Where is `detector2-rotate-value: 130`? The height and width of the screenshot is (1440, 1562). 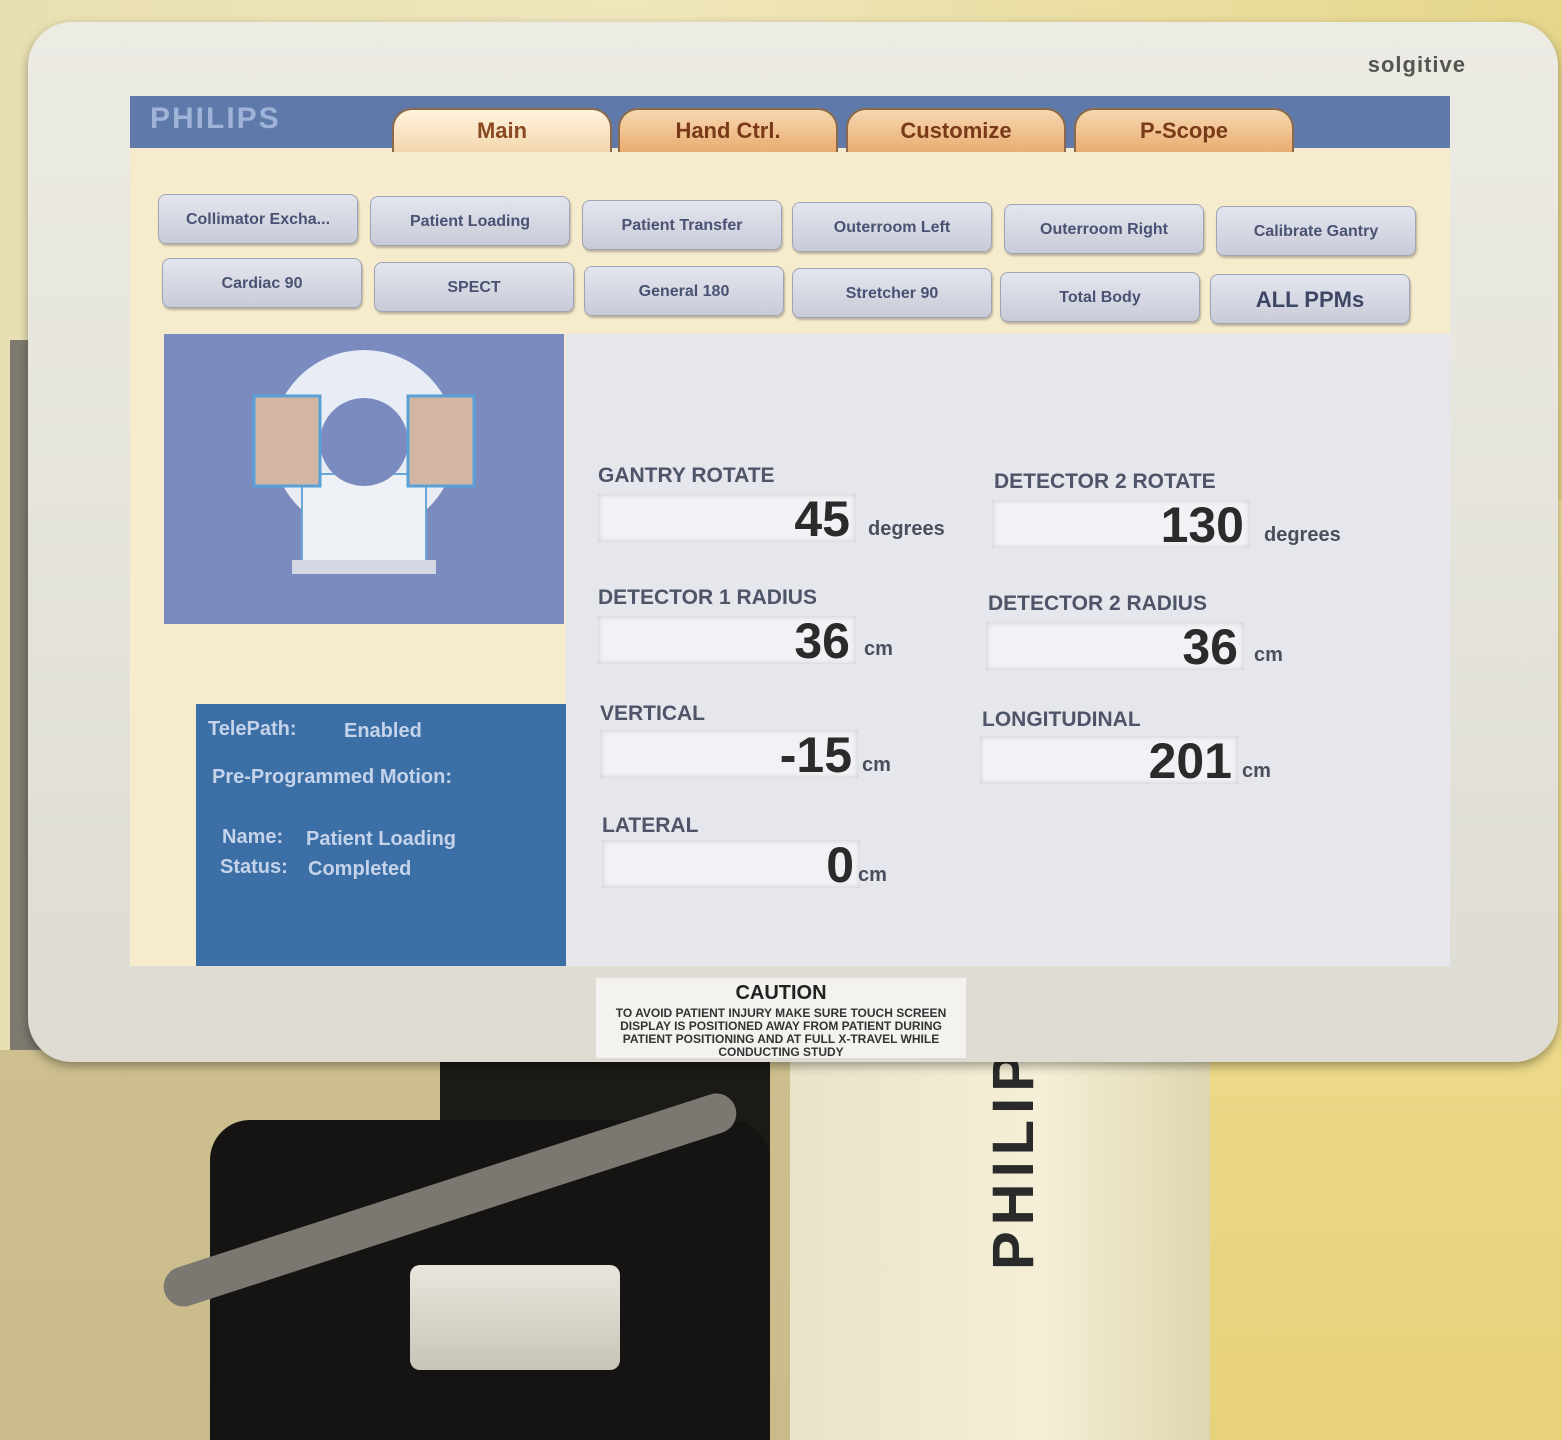 detector2-rotate-value: 130 is located at coordinates (1202, 525).